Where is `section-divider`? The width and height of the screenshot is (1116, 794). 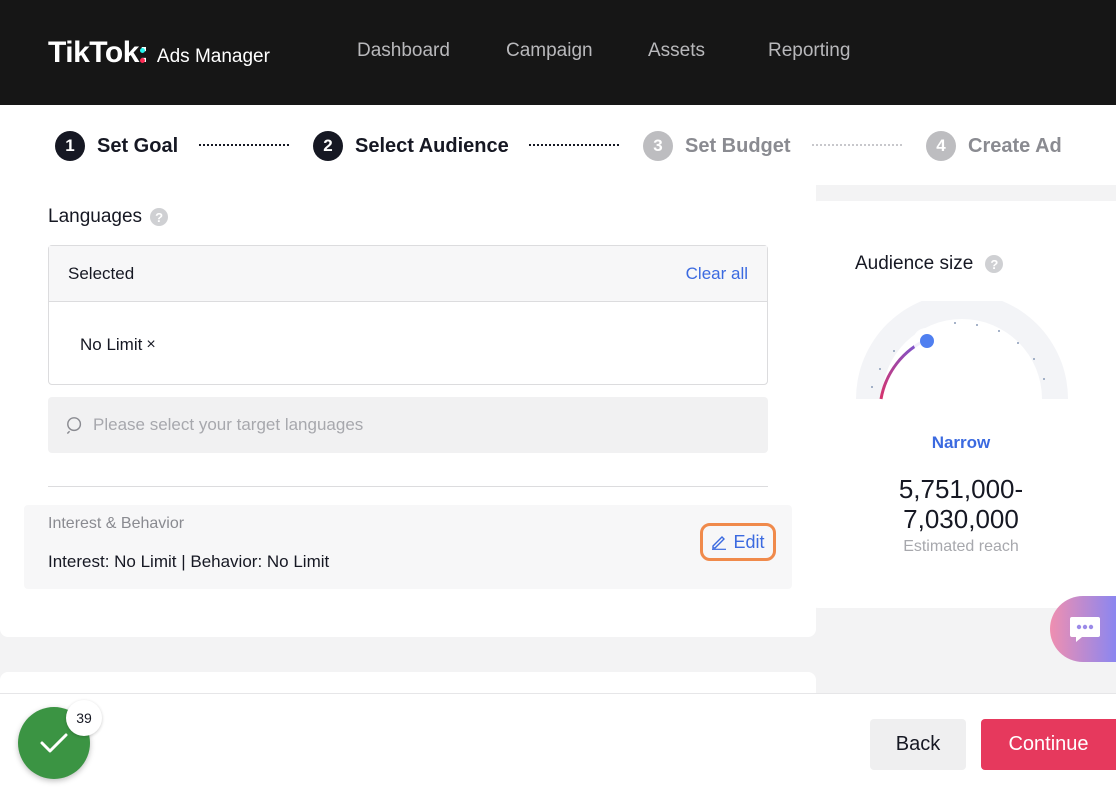
section-divider is located at coordinates (408, 486).